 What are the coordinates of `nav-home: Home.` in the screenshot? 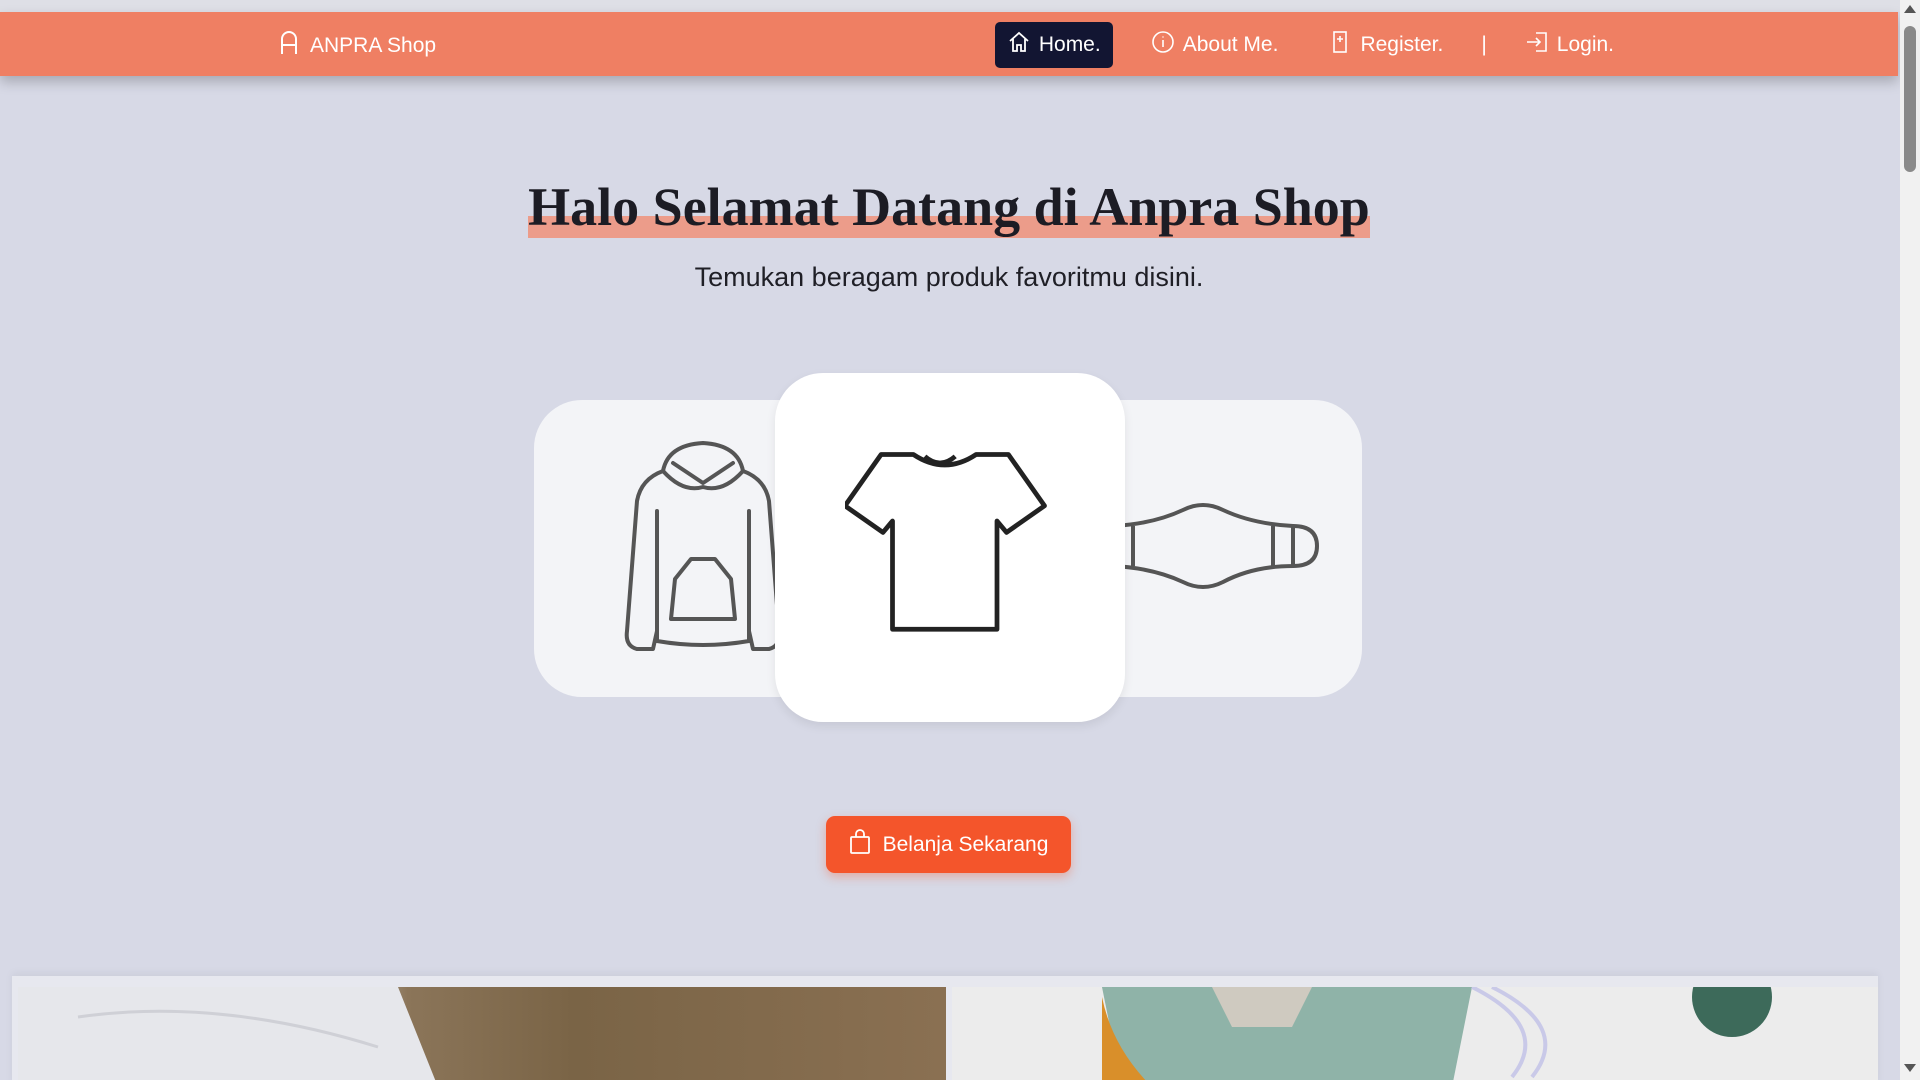 It's located at (1053, 45).